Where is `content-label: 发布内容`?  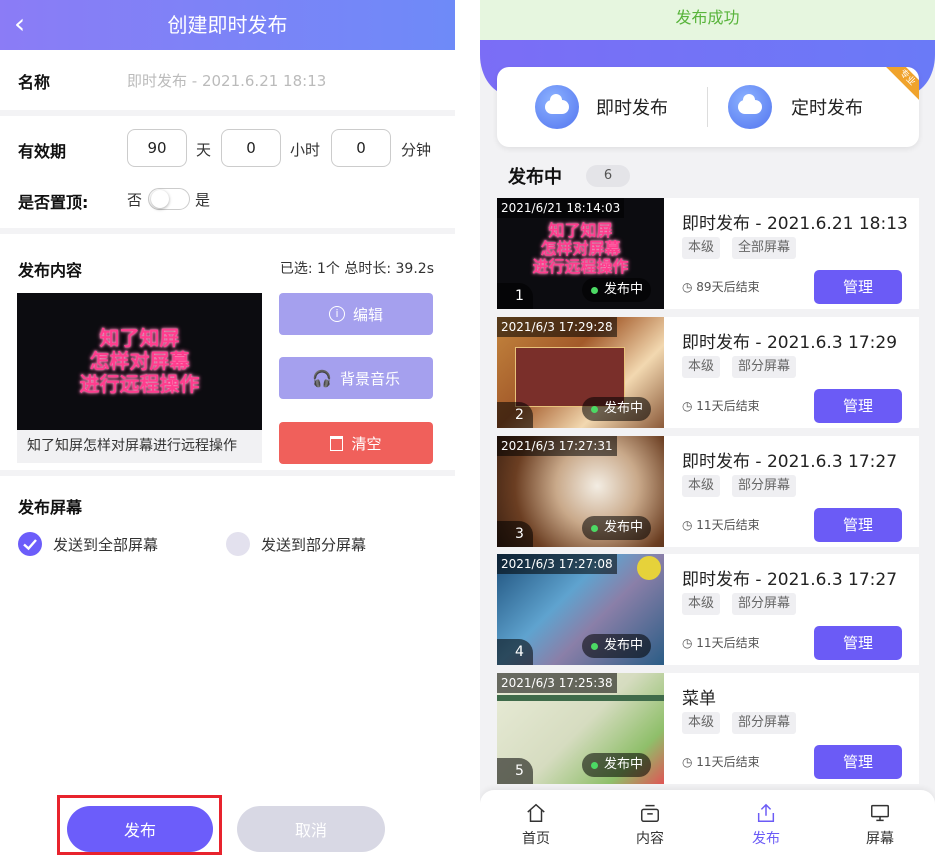
content-label: 发布内容 is located at coordinates (50, 270).